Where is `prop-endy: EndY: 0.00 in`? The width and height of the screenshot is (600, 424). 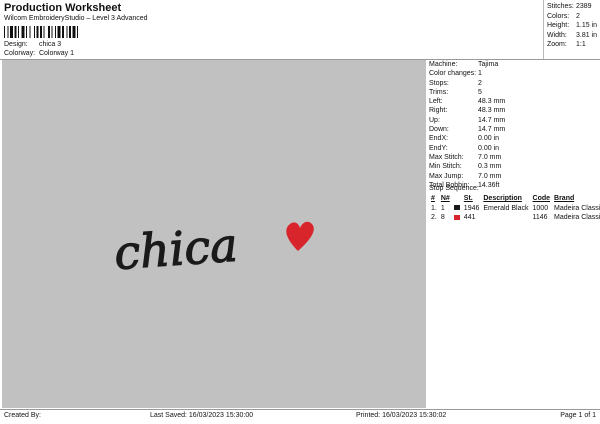 prop-endy: EndY: 0.00 in is located at coordinates (464, 148).